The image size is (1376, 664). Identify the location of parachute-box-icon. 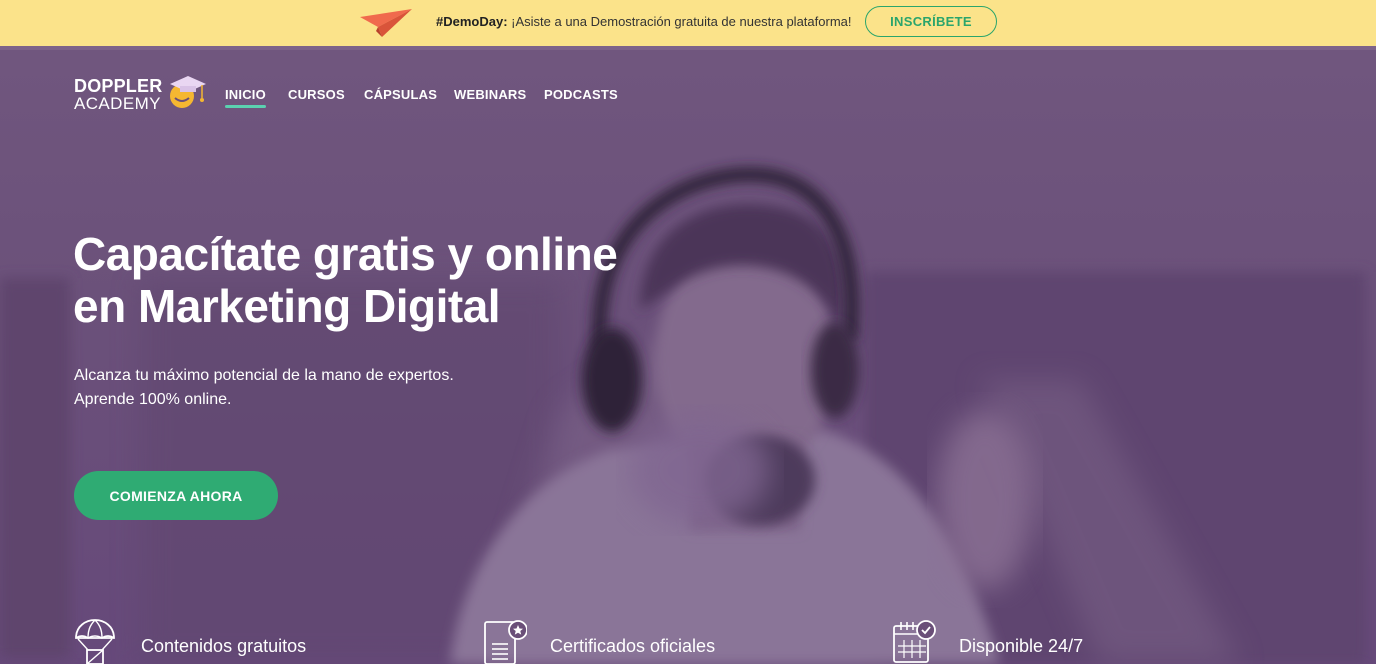
(95, 641).